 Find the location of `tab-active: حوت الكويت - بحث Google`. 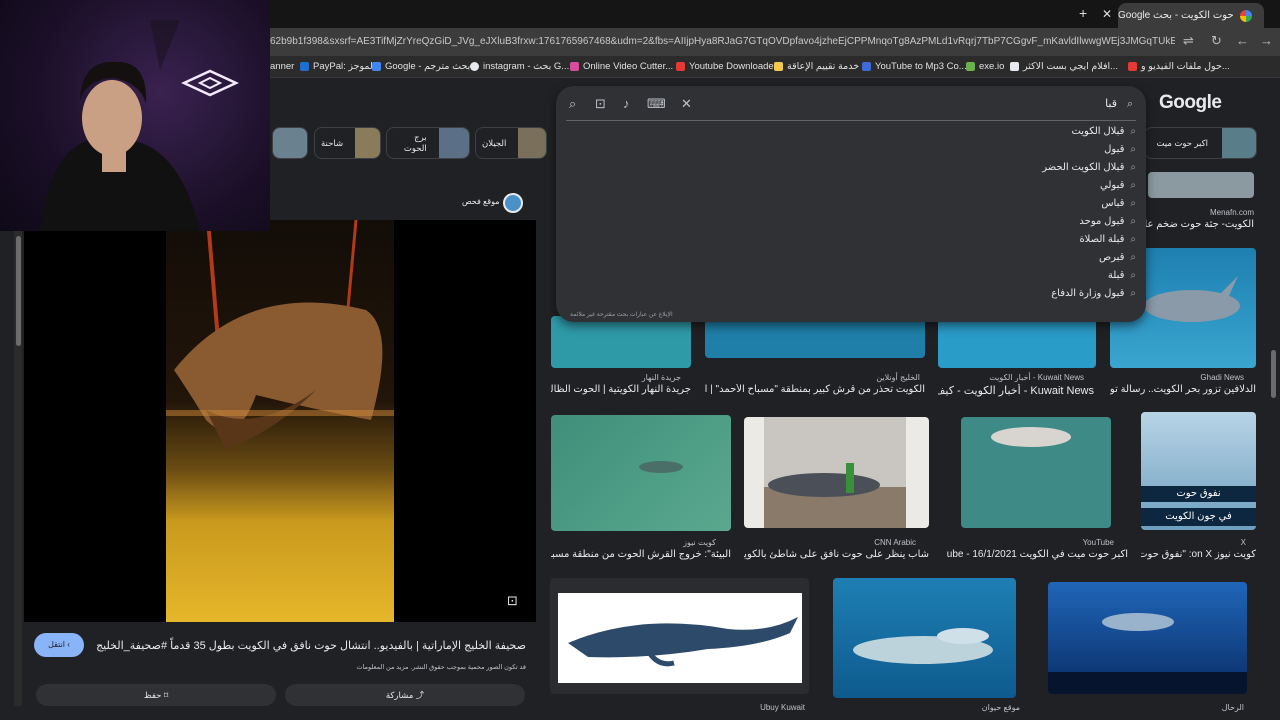

tab-active: حوت الكويت - بحث Google is located at coordinates (1191, 15).